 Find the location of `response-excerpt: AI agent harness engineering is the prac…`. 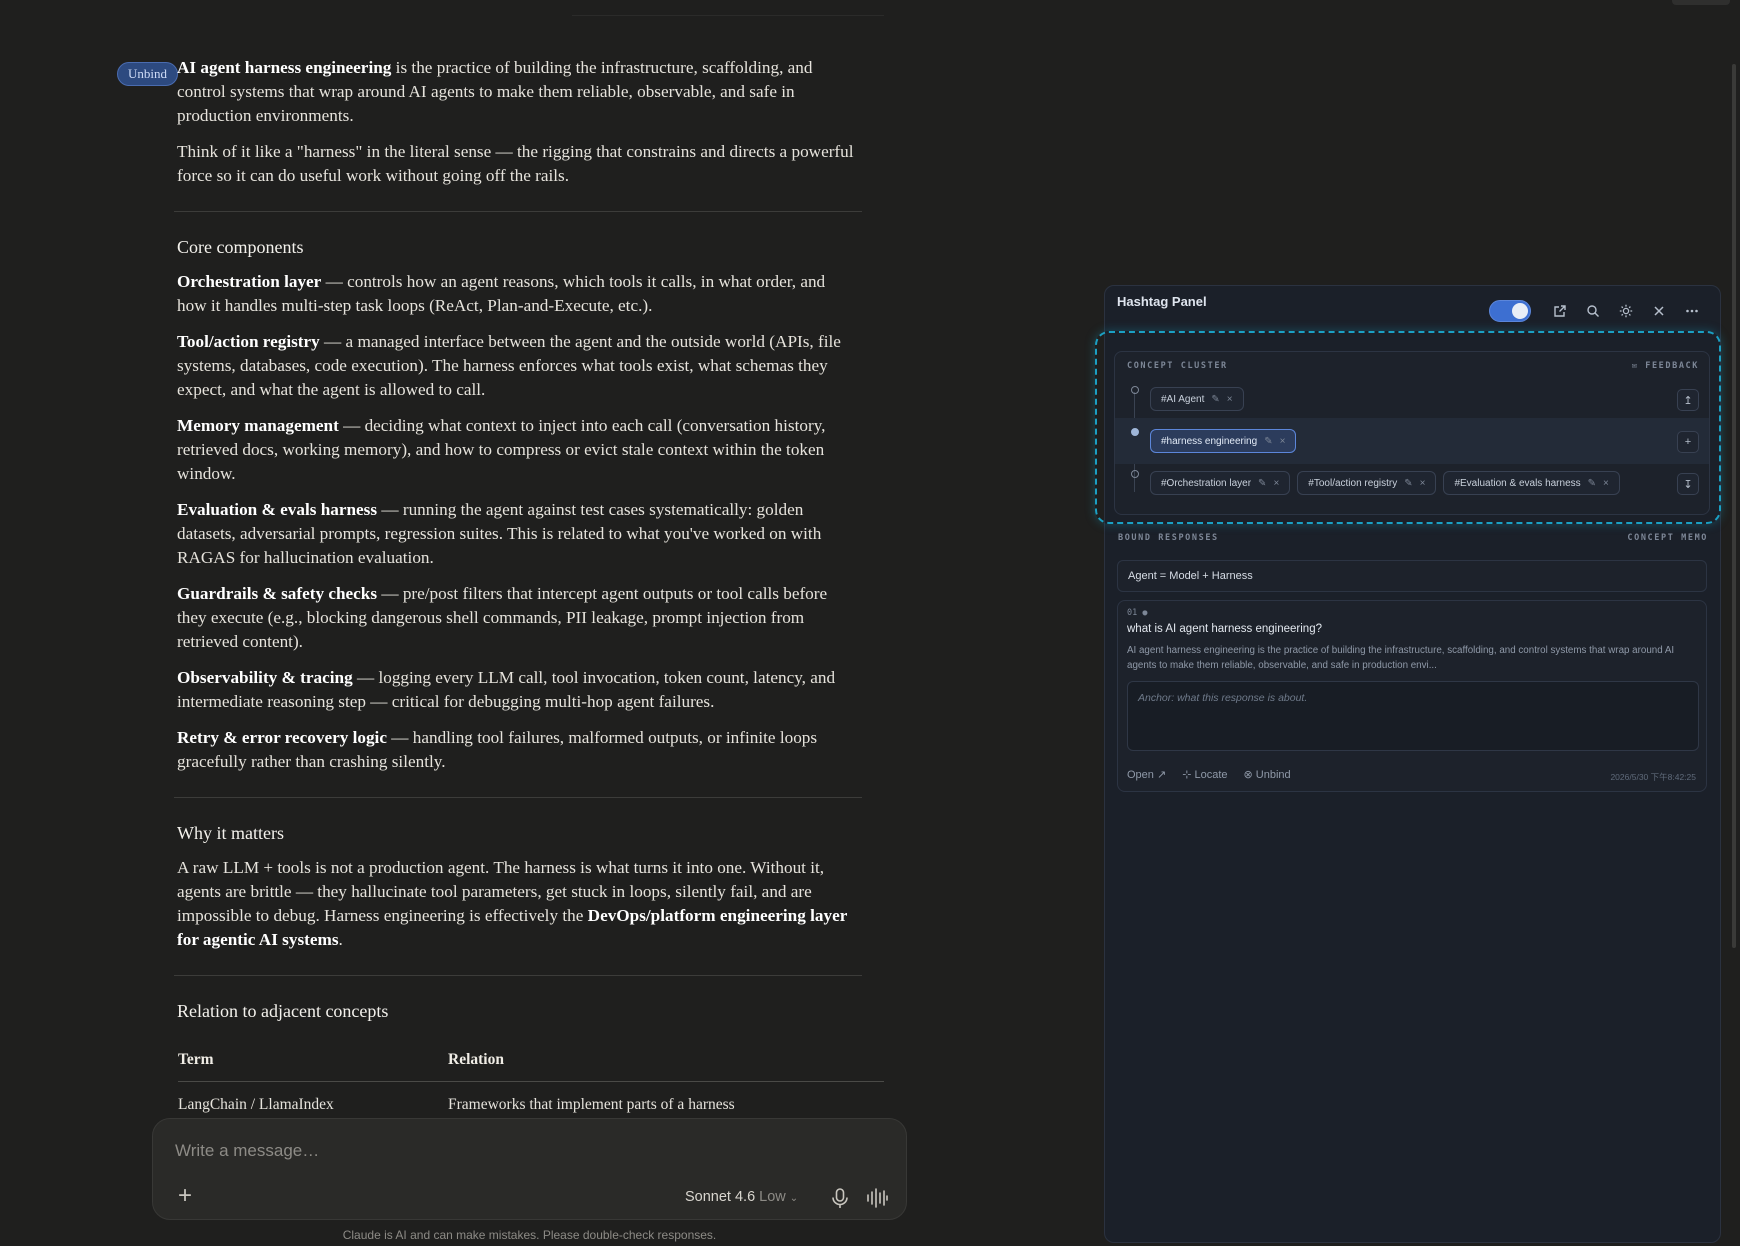

response-excerpt: AI agent harness engineering is the prac… is located at coordinates (1401, 658).